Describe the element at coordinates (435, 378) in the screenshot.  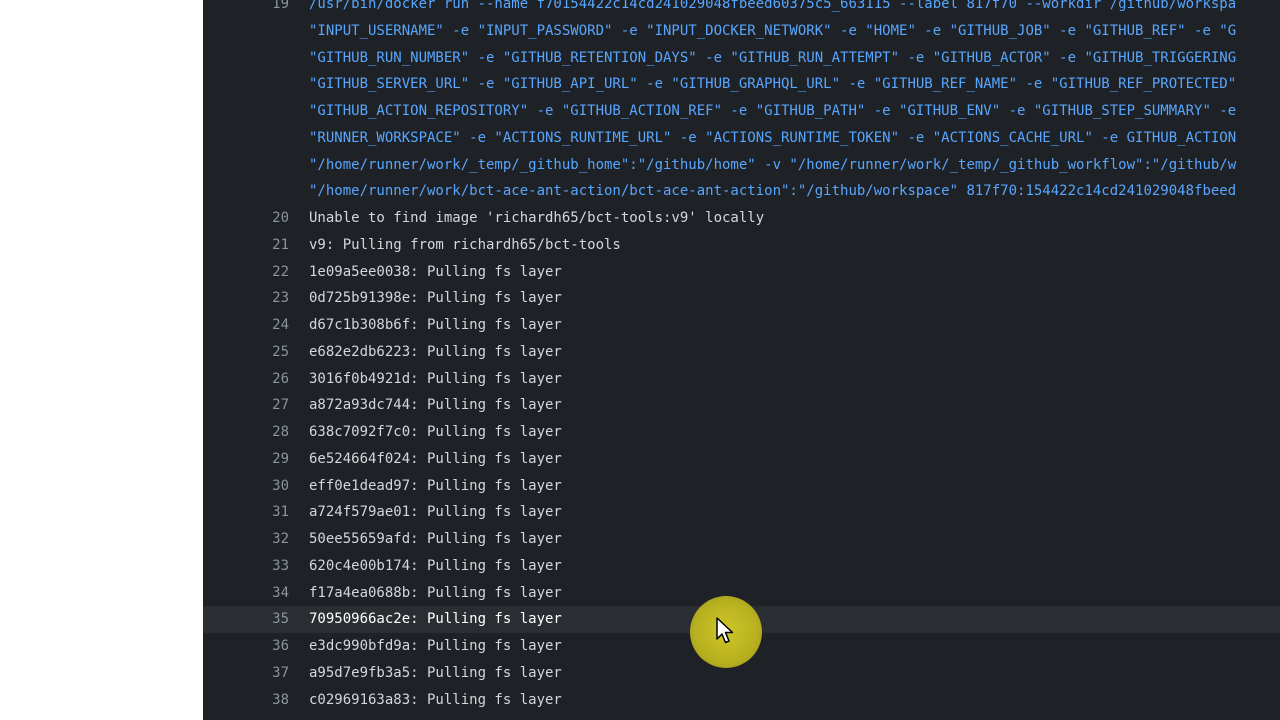
I see `log-line-text: 3016f0b4921d: Pulling fs layer` at that location.